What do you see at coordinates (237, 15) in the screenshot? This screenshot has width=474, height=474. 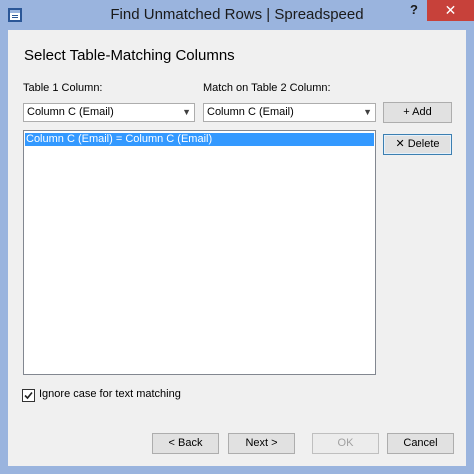 I see `title-bar: Find Unmatched Rows | Spreadspeed ? ✕` at bounding box center [237, 15].